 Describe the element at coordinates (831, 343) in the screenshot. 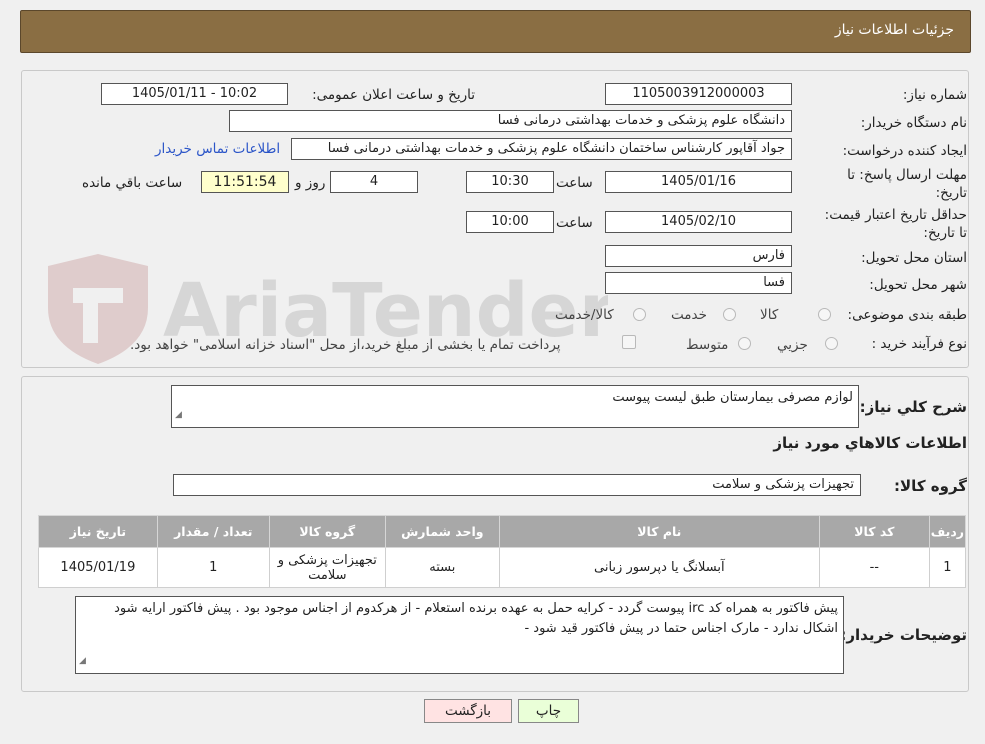

I see `process-minor-radio` at that location.